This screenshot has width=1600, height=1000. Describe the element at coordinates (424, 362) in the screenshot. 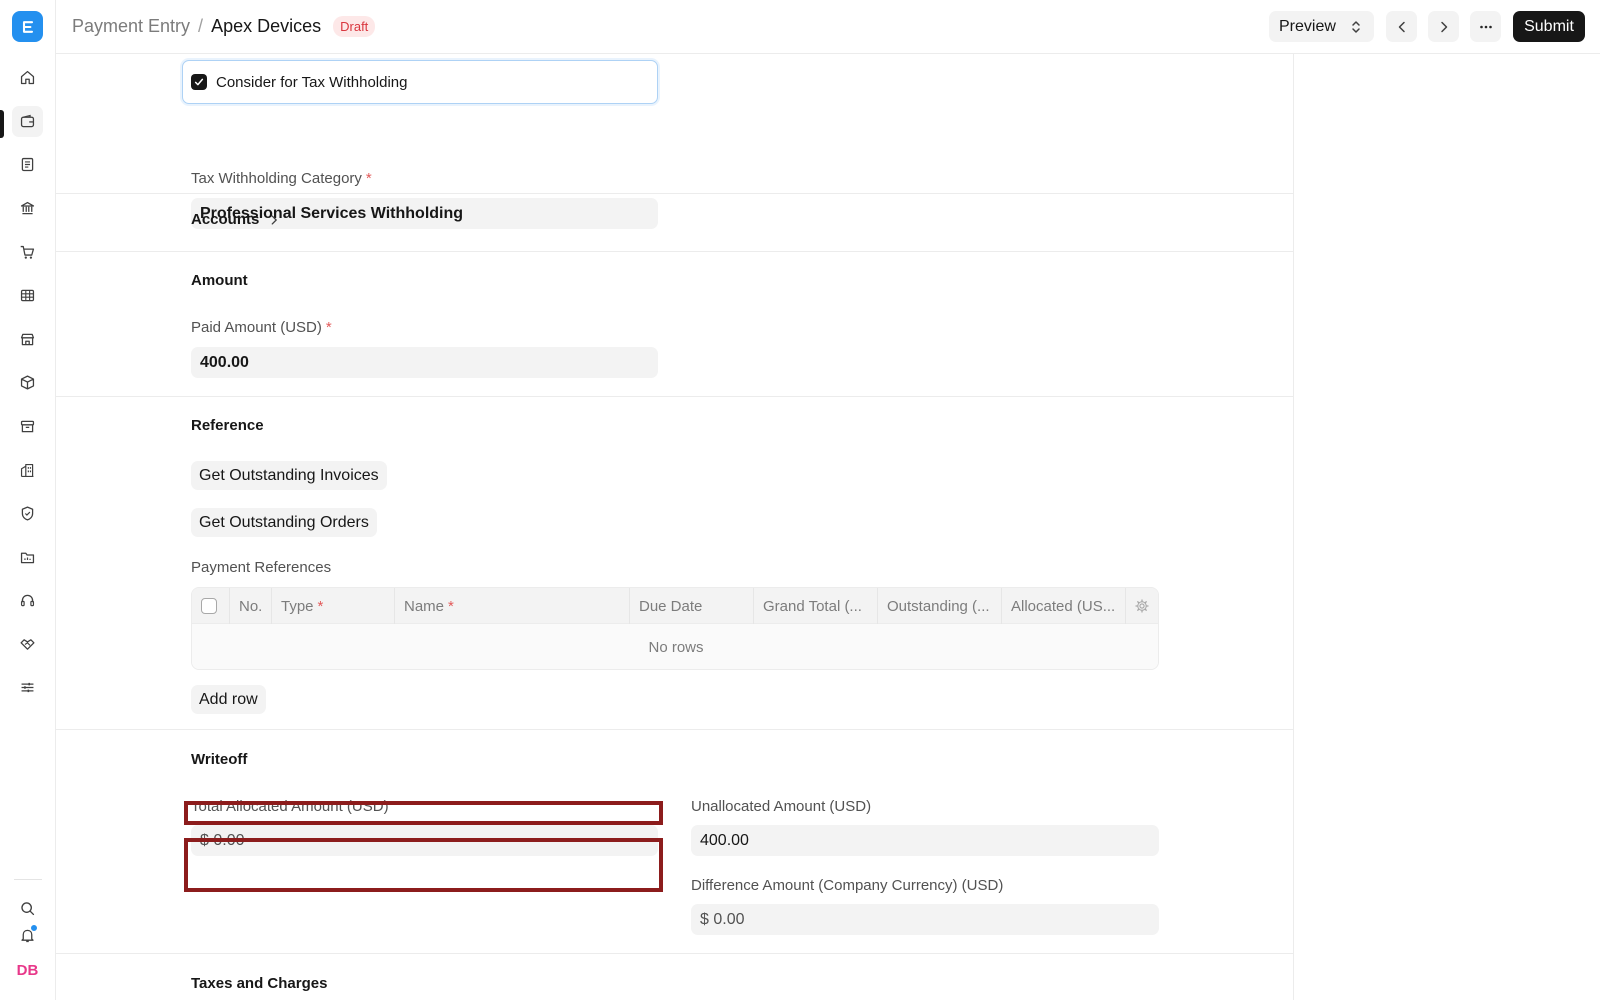

I see `paid-amount-input: 400.00` at that location.